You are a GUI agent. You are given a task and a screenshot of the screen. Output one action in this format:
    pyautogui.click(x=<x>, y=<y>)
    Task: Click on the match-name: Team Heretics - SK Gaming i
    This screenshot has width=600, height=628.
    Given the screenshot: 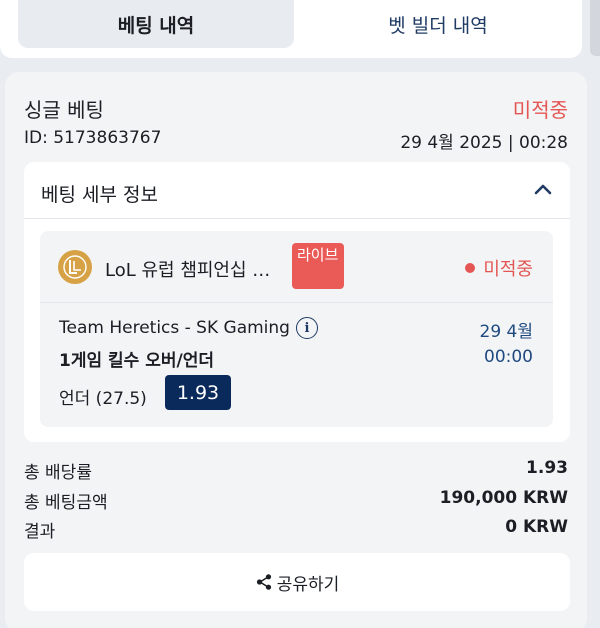 What is the action you would take?
    pyautogui.click(x=188, y=328)
    